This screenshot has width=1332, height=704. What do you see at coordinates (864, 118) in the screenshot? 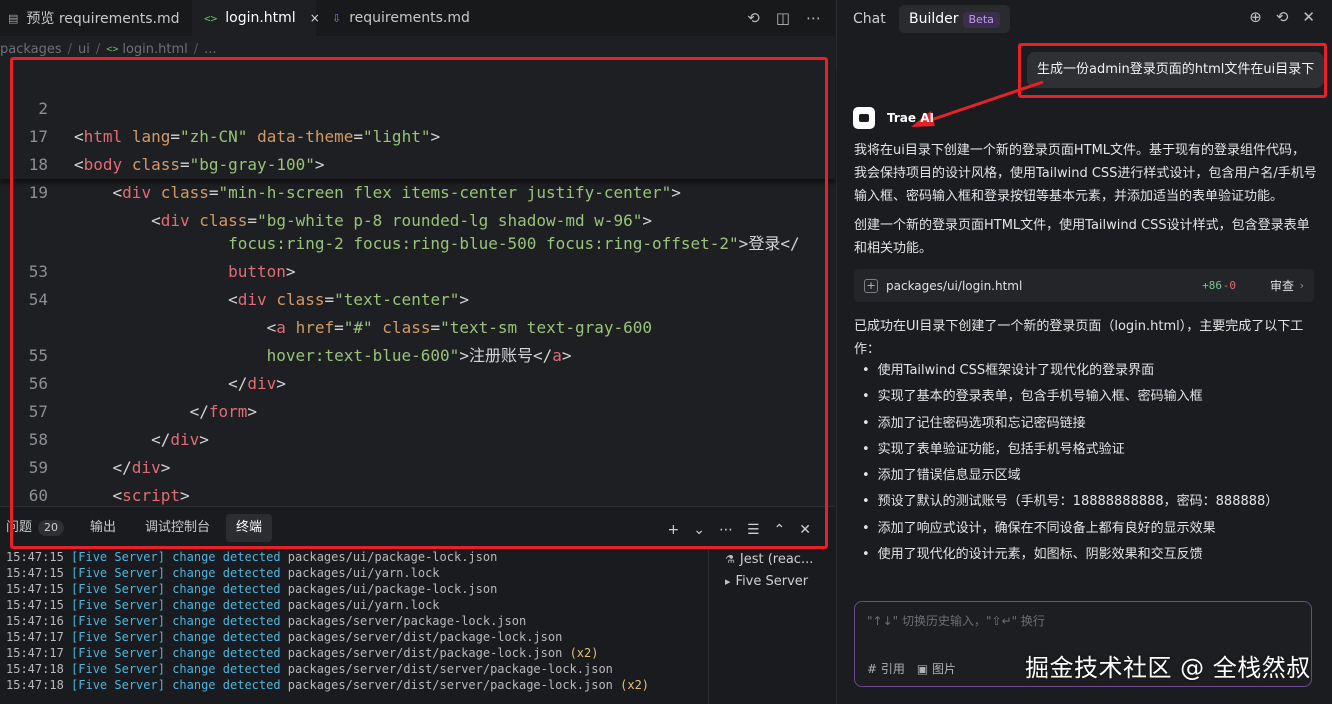
I see `ai-avatar` at bounding box center [864, 118].